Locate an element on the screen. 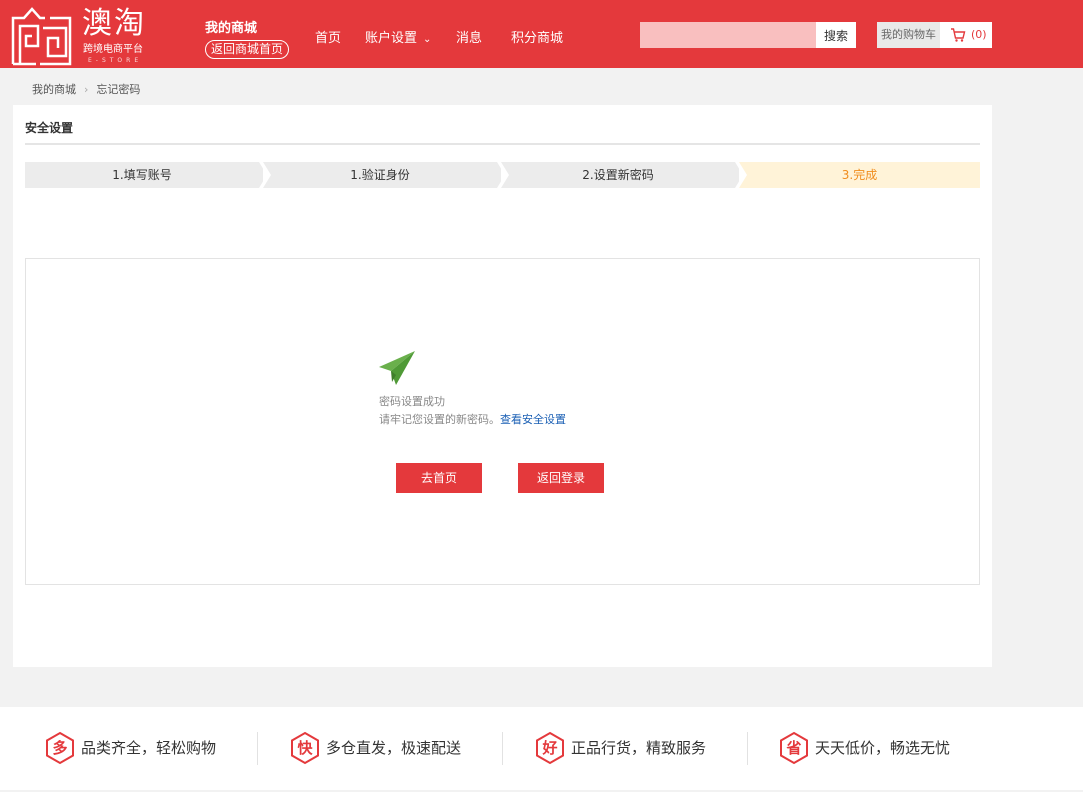  logo-brand-text: 澳淘 is located at coordinates (114, 23).